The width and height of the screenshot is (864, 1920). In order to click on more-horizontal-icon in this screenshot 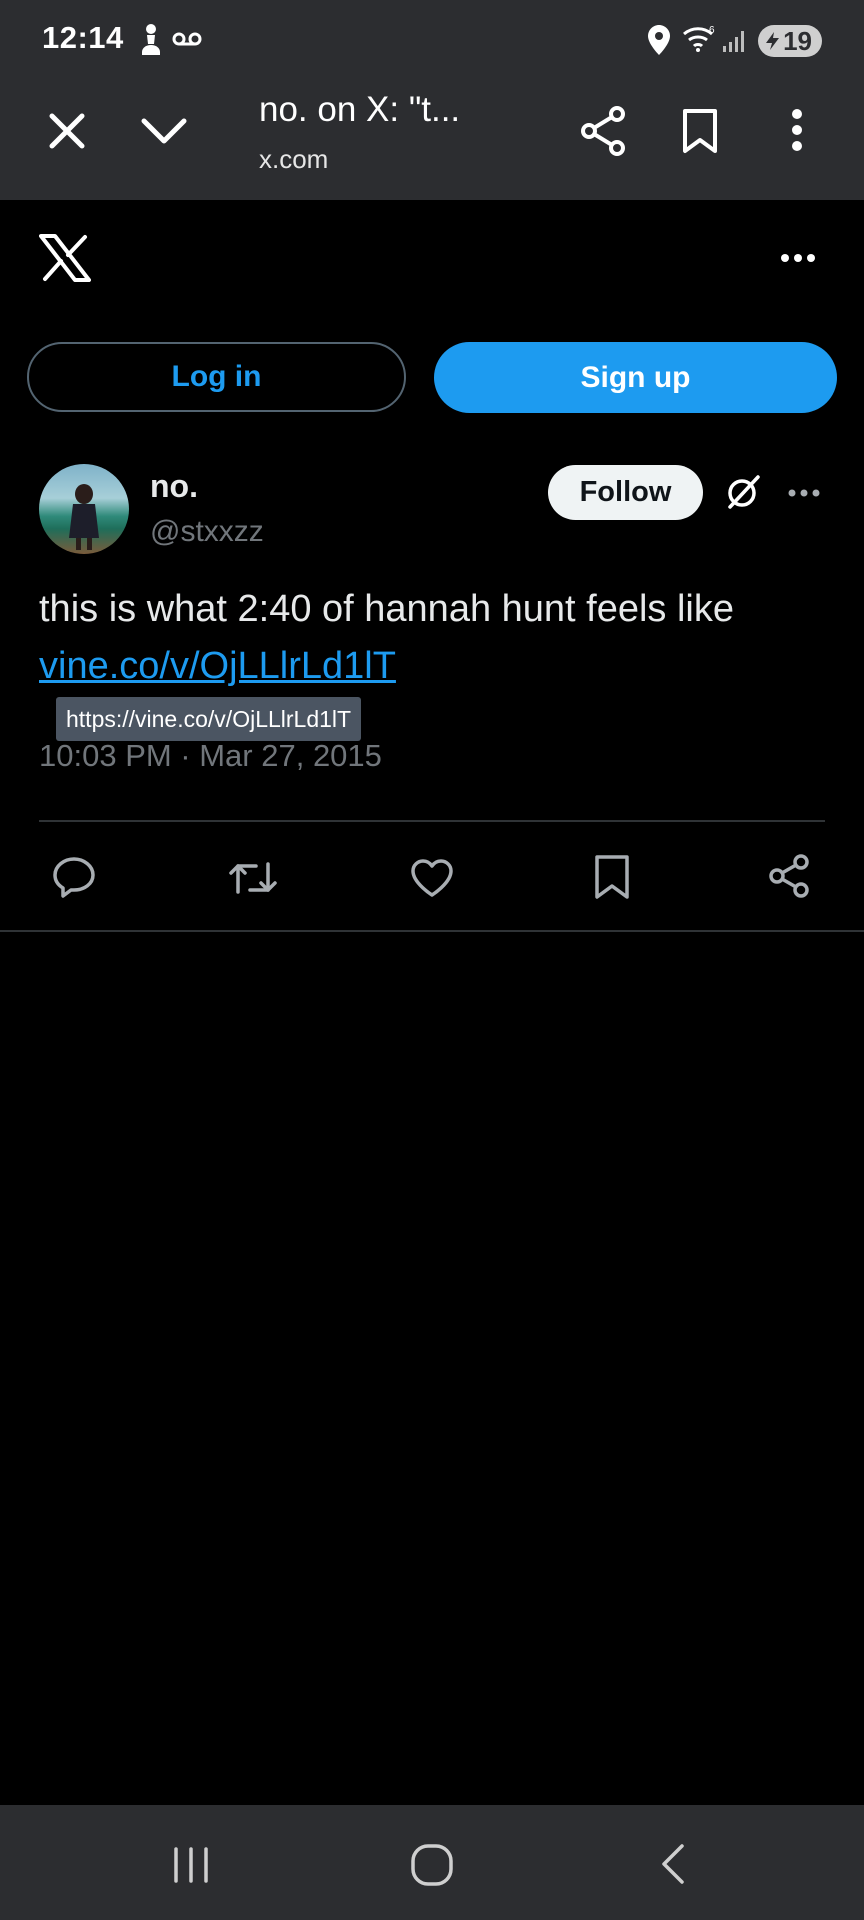, I will do `click(798, 258)`.